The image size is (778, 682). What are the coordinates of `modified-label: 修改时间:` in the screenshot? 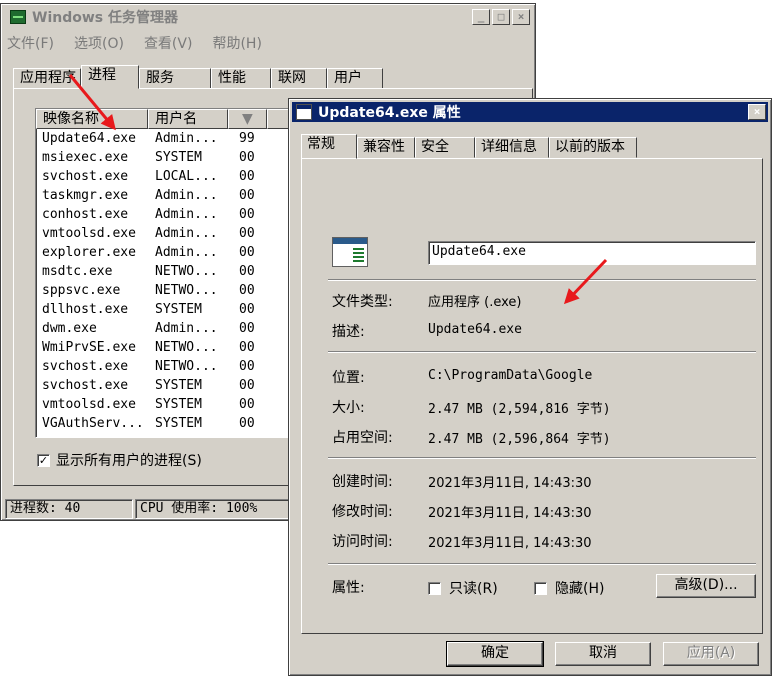 It's located at (362, 512).